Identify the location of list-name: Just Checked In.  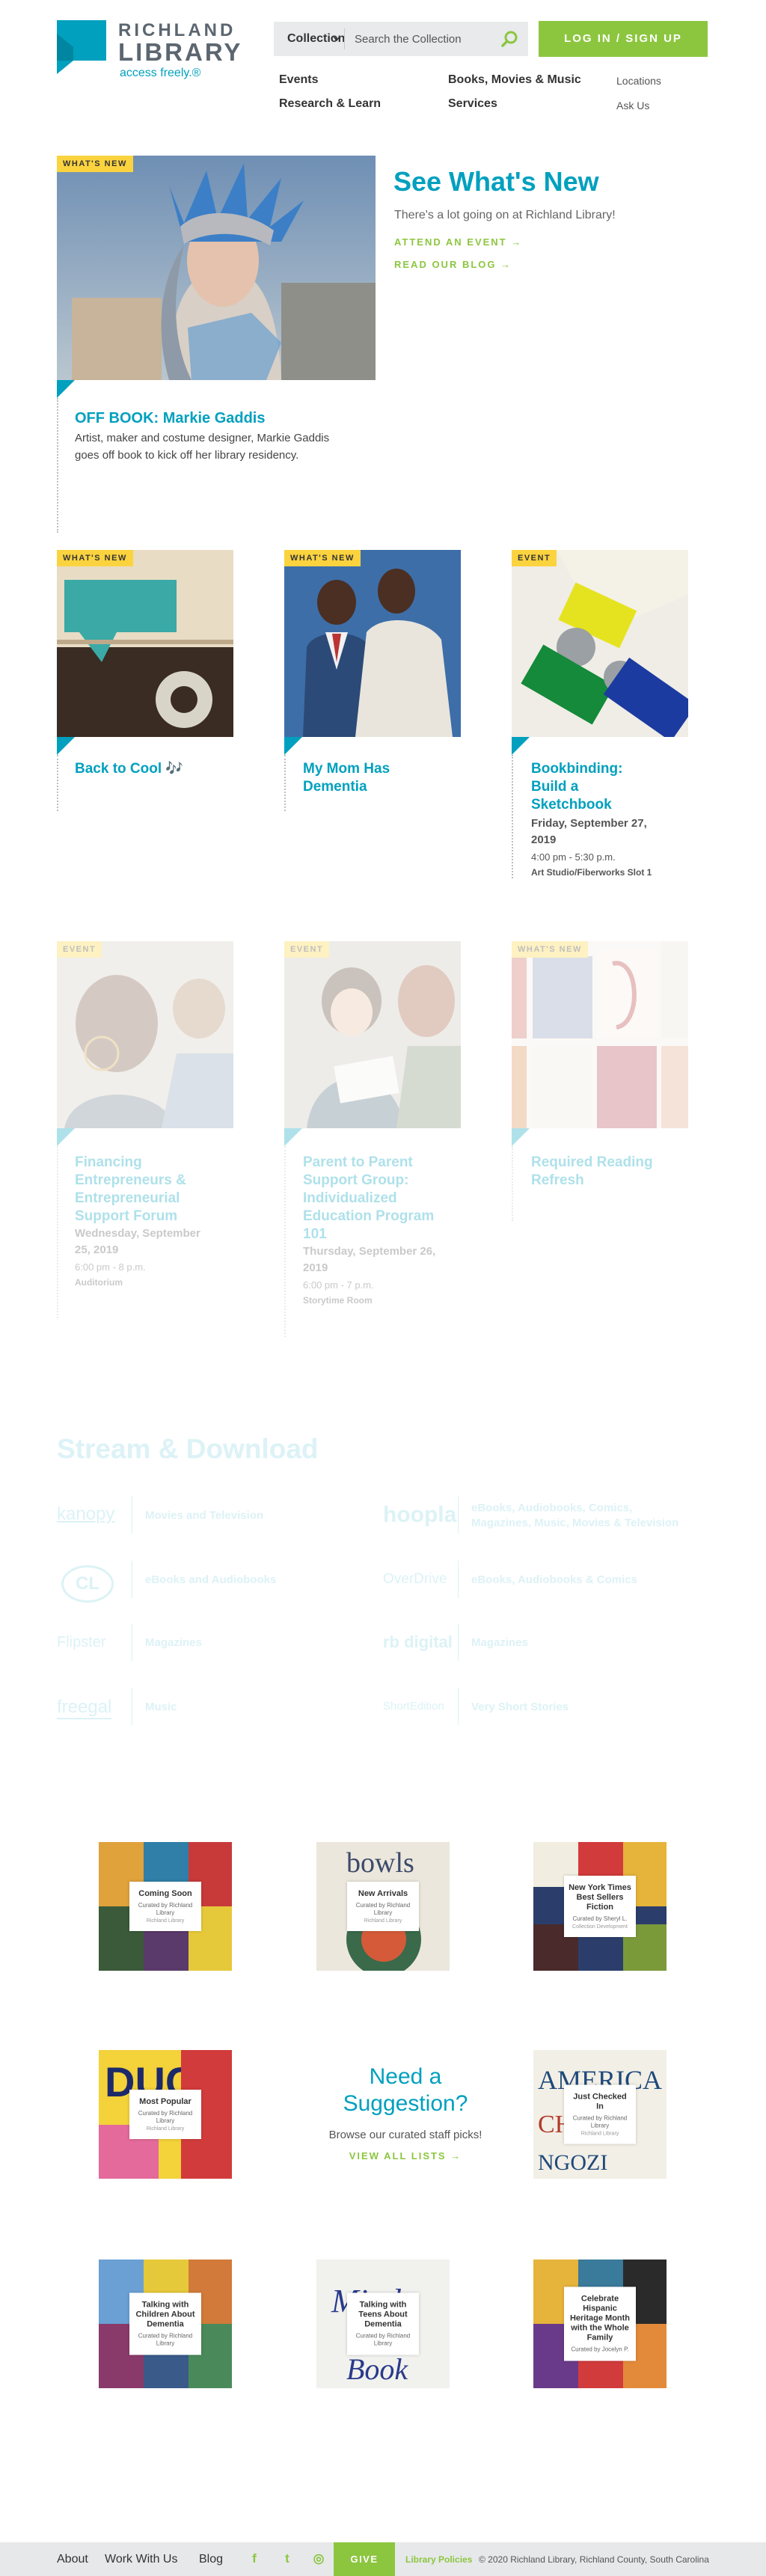
(600, 2101).